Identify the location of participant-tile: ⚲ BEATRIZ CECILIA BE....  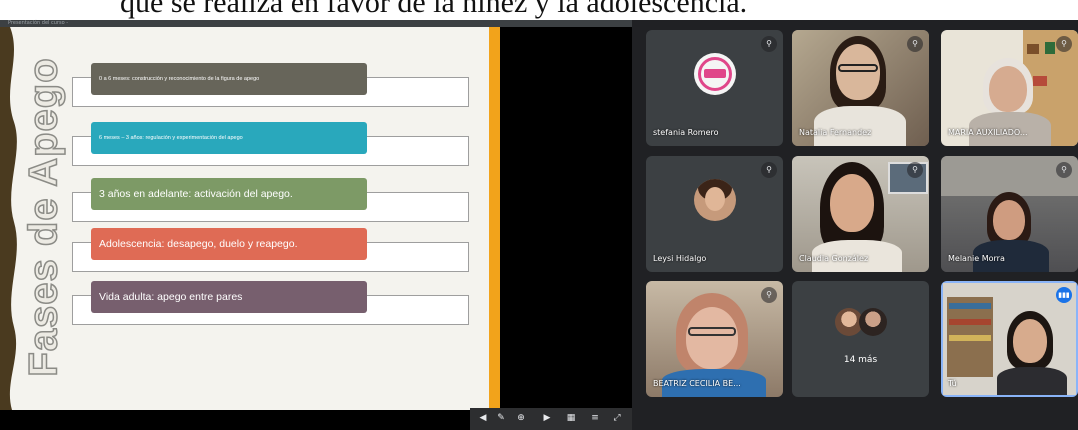
(714, 339).